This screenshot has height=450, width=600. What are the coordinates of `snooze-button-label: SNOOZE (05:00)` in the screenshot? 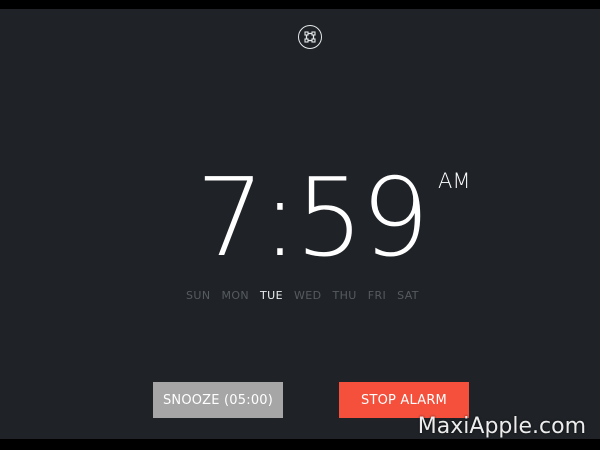 It's located at (218, 400).